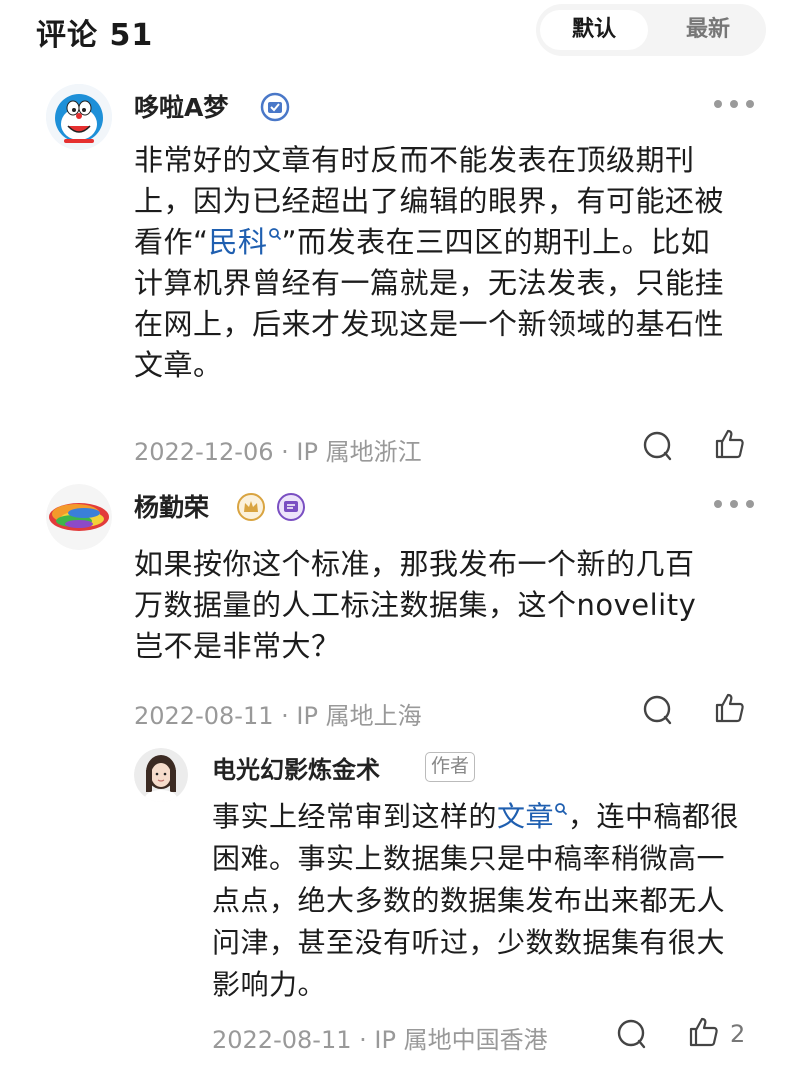 The height and width of the screenshot is (1087, 800). I want to click on username: 哆啦A梦, so click(181, 106).